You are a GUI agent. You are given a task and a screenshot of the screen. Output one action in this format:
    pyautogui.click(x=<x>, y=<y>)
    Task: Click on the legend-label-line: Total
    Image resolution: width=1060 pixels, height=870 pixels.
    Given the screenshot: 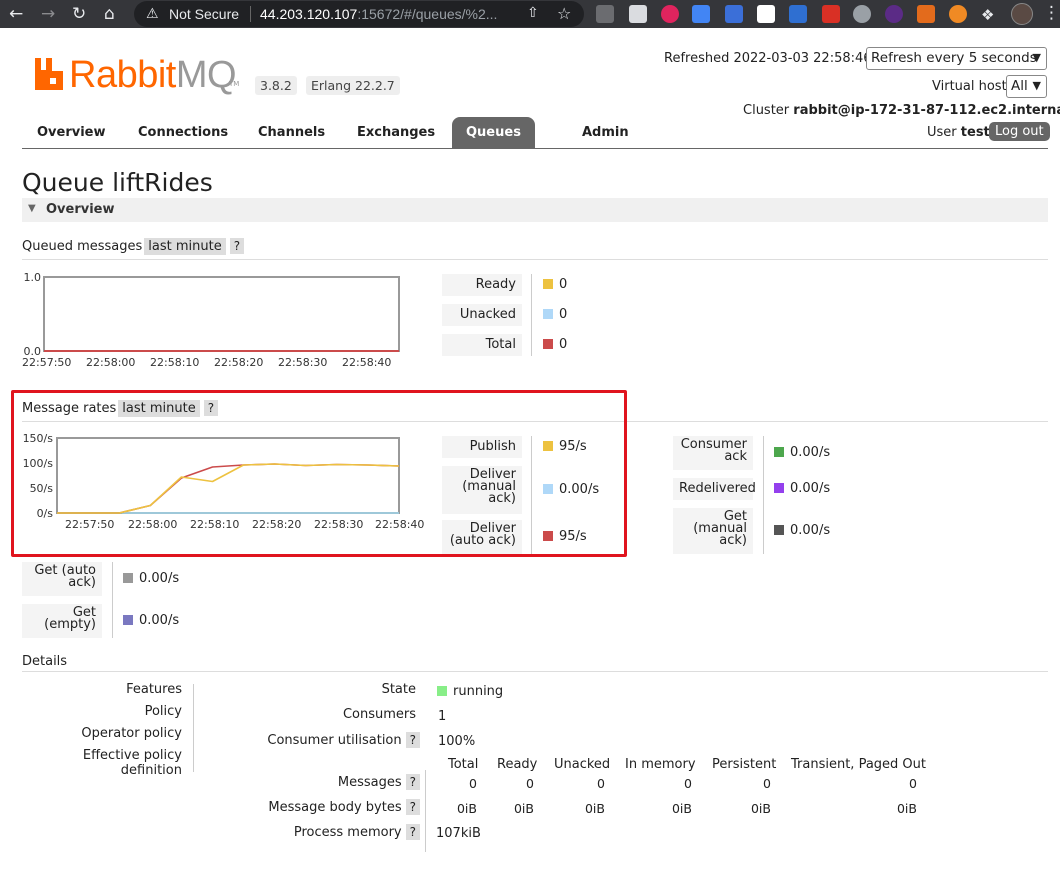 What is the action you would take?
    pyautogui.click(x=500, y=344)
    